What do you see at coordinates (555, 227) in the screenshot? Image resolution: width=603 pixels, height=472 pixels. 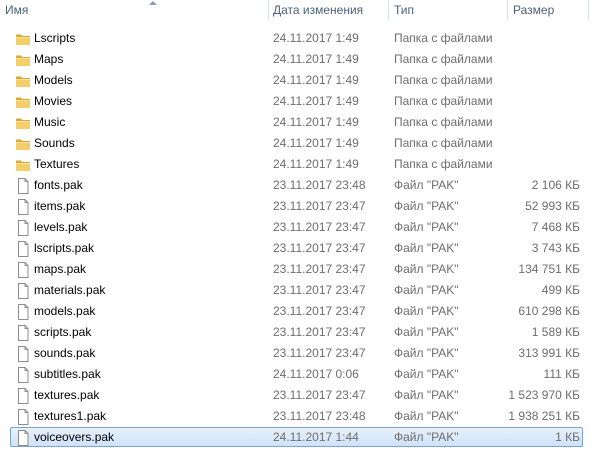 I see `item-size: 7 468 КБ` at bounding box center [555, 227].